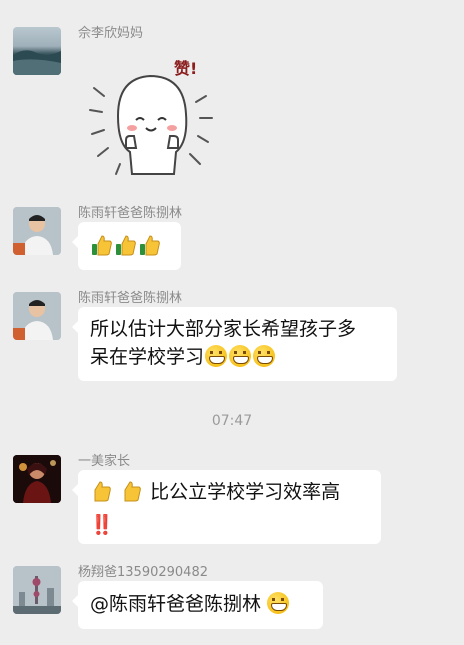  I want to click on thumbs-up-sticker: 赞!, so click(153, 121).